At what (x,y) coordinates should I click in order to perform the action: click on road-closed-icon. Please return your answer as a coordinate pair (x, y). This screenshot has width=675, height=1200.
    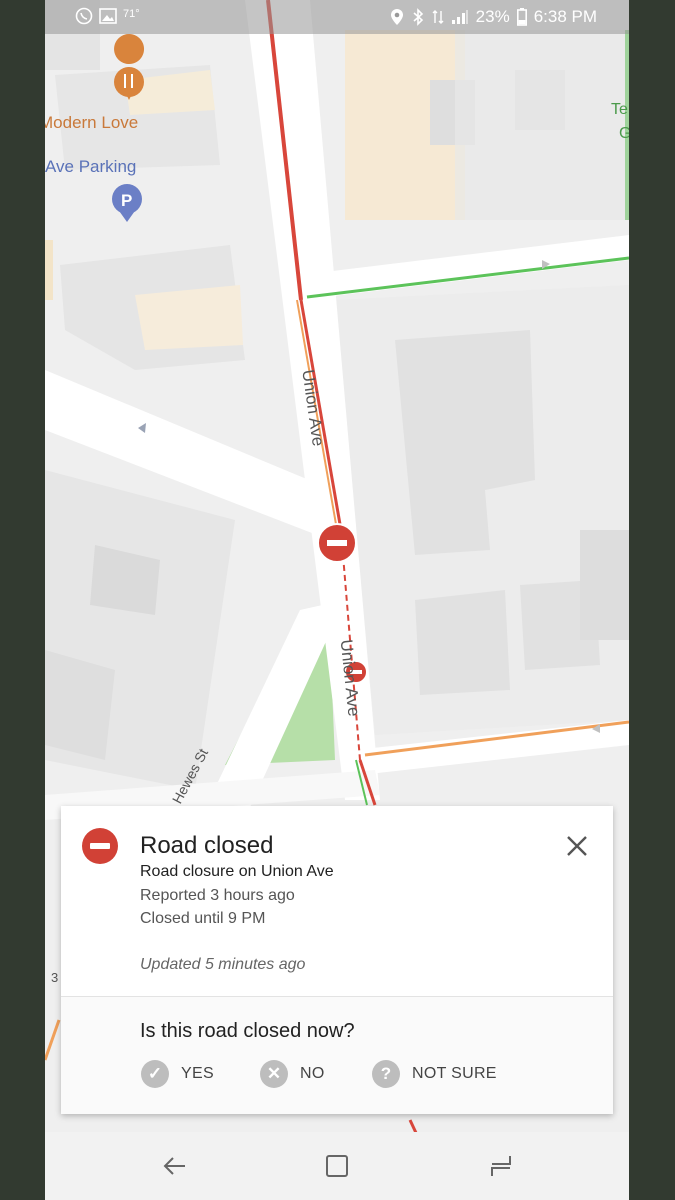
    Looking at the image, I should click on (100, 846).